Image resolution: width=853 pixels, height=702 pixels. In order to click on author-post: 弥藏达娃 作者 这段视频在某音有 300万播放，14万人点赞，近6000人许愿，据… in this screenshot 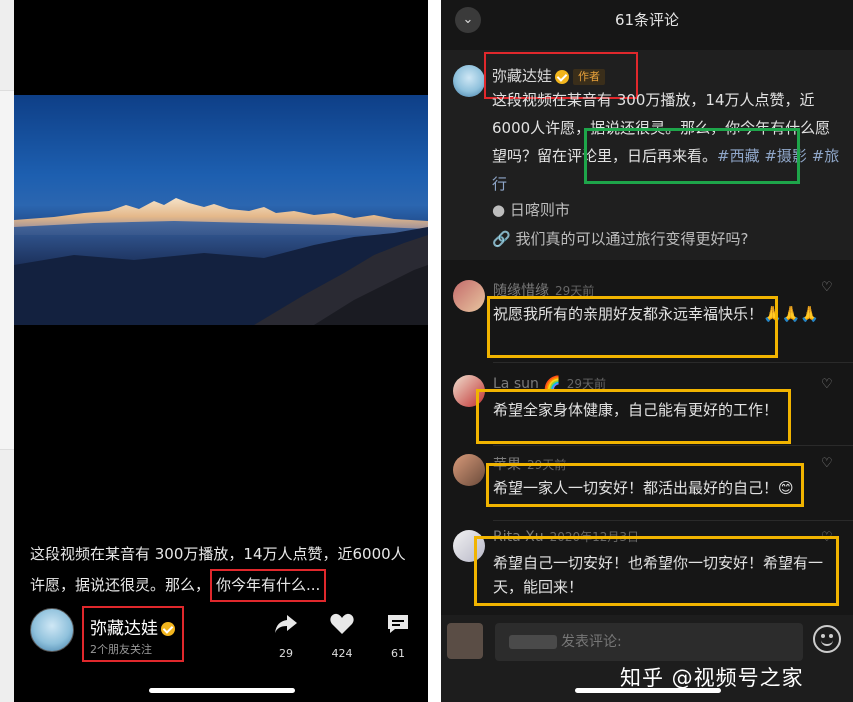, I will do `click(647, 155)`.